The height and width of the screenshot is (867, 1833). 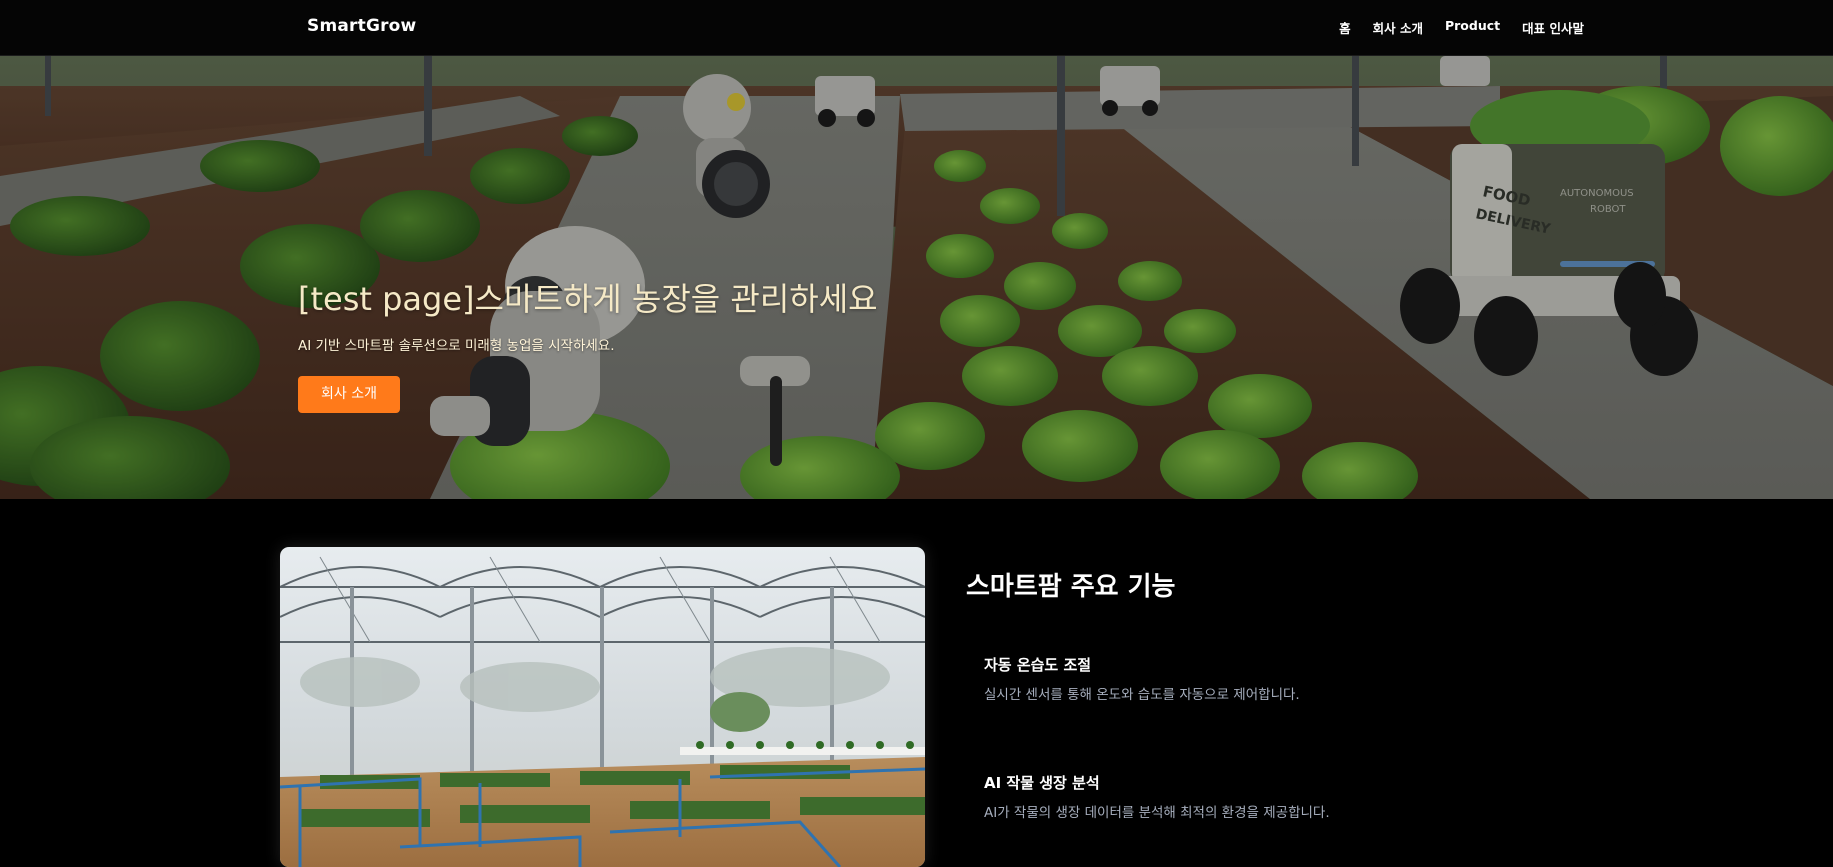 What do you see at coordinates (1071, 587) in the screenshot?
I see `features-heading: 스마트팜 주요 기능` at bounding box center [1071, 587].